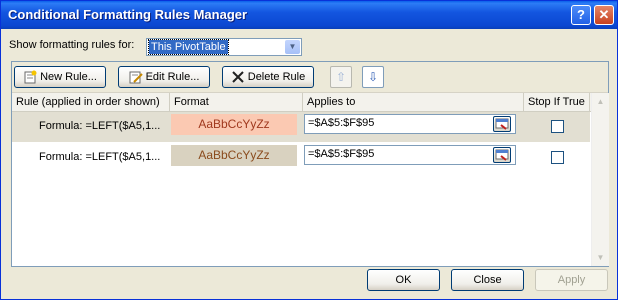 The height and width of the screenshot is (300, 618). I want to click on column-header-applies-to: Applies to, so click(413, 102).